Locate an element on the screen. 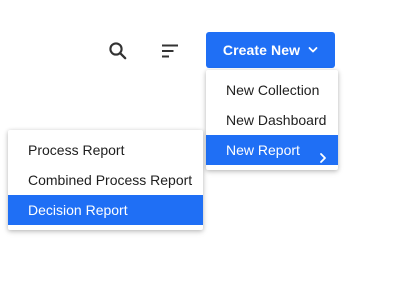 This screenshot has height=300, width=400. menu-item-new-report: New Report is located at coordinates (272, 150).